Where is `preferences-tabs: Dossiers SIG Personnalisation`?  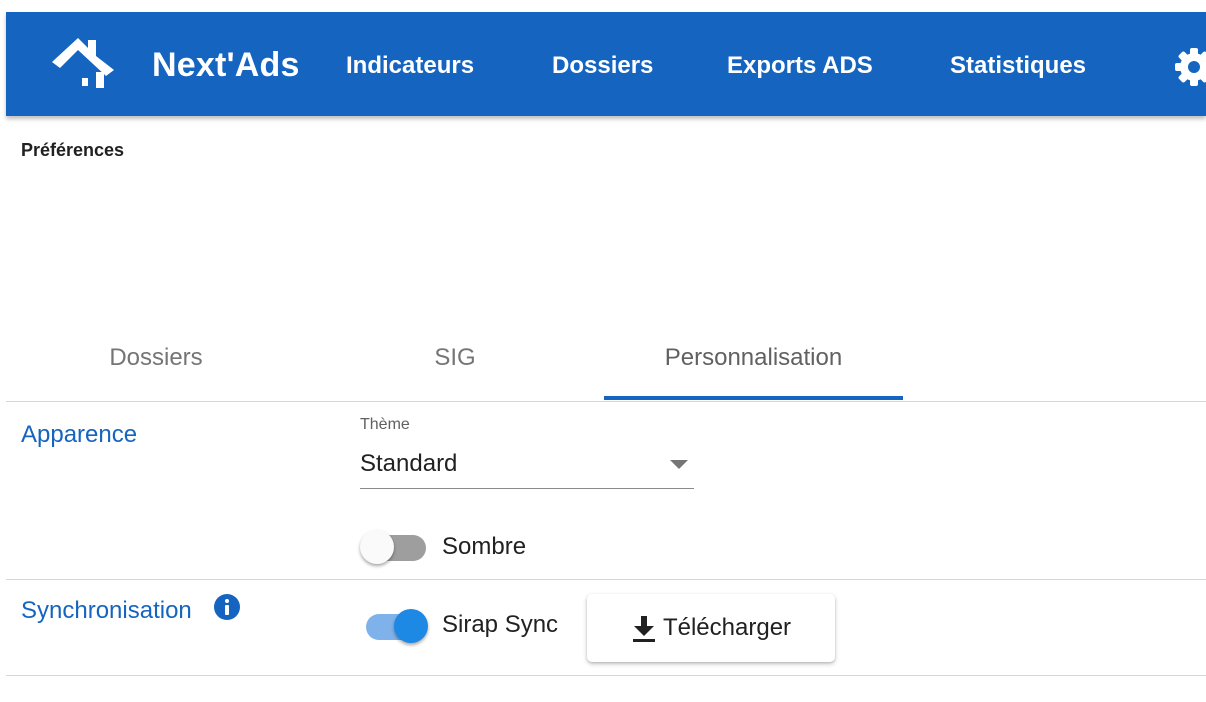 preferences-tabs: Dossiers SIG Personnalisation is located at coordinates (606, 359).